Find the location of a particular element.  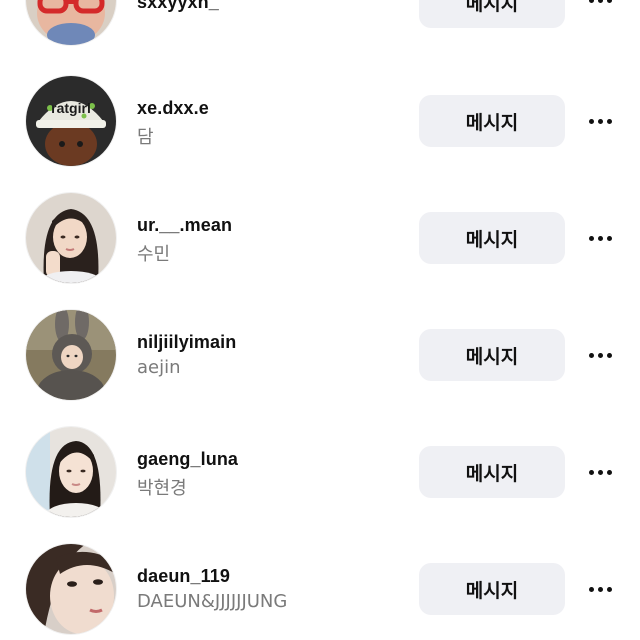

username: ur.__.mean is located at coordinates (184, 225).